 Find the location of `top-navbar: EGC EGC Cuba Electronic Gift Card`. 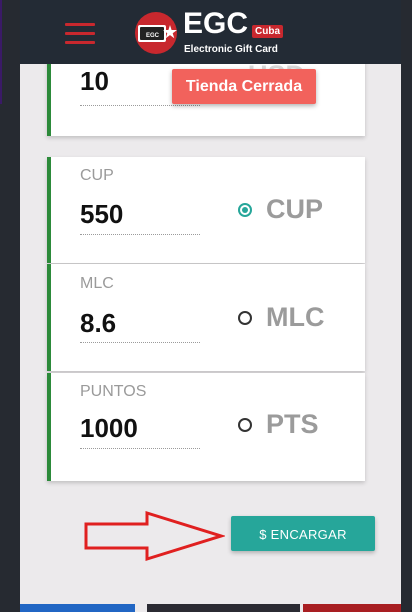

top-navbar: EGC EGC Cuba Electronic Gift Card is located at coordinates (210, 32).